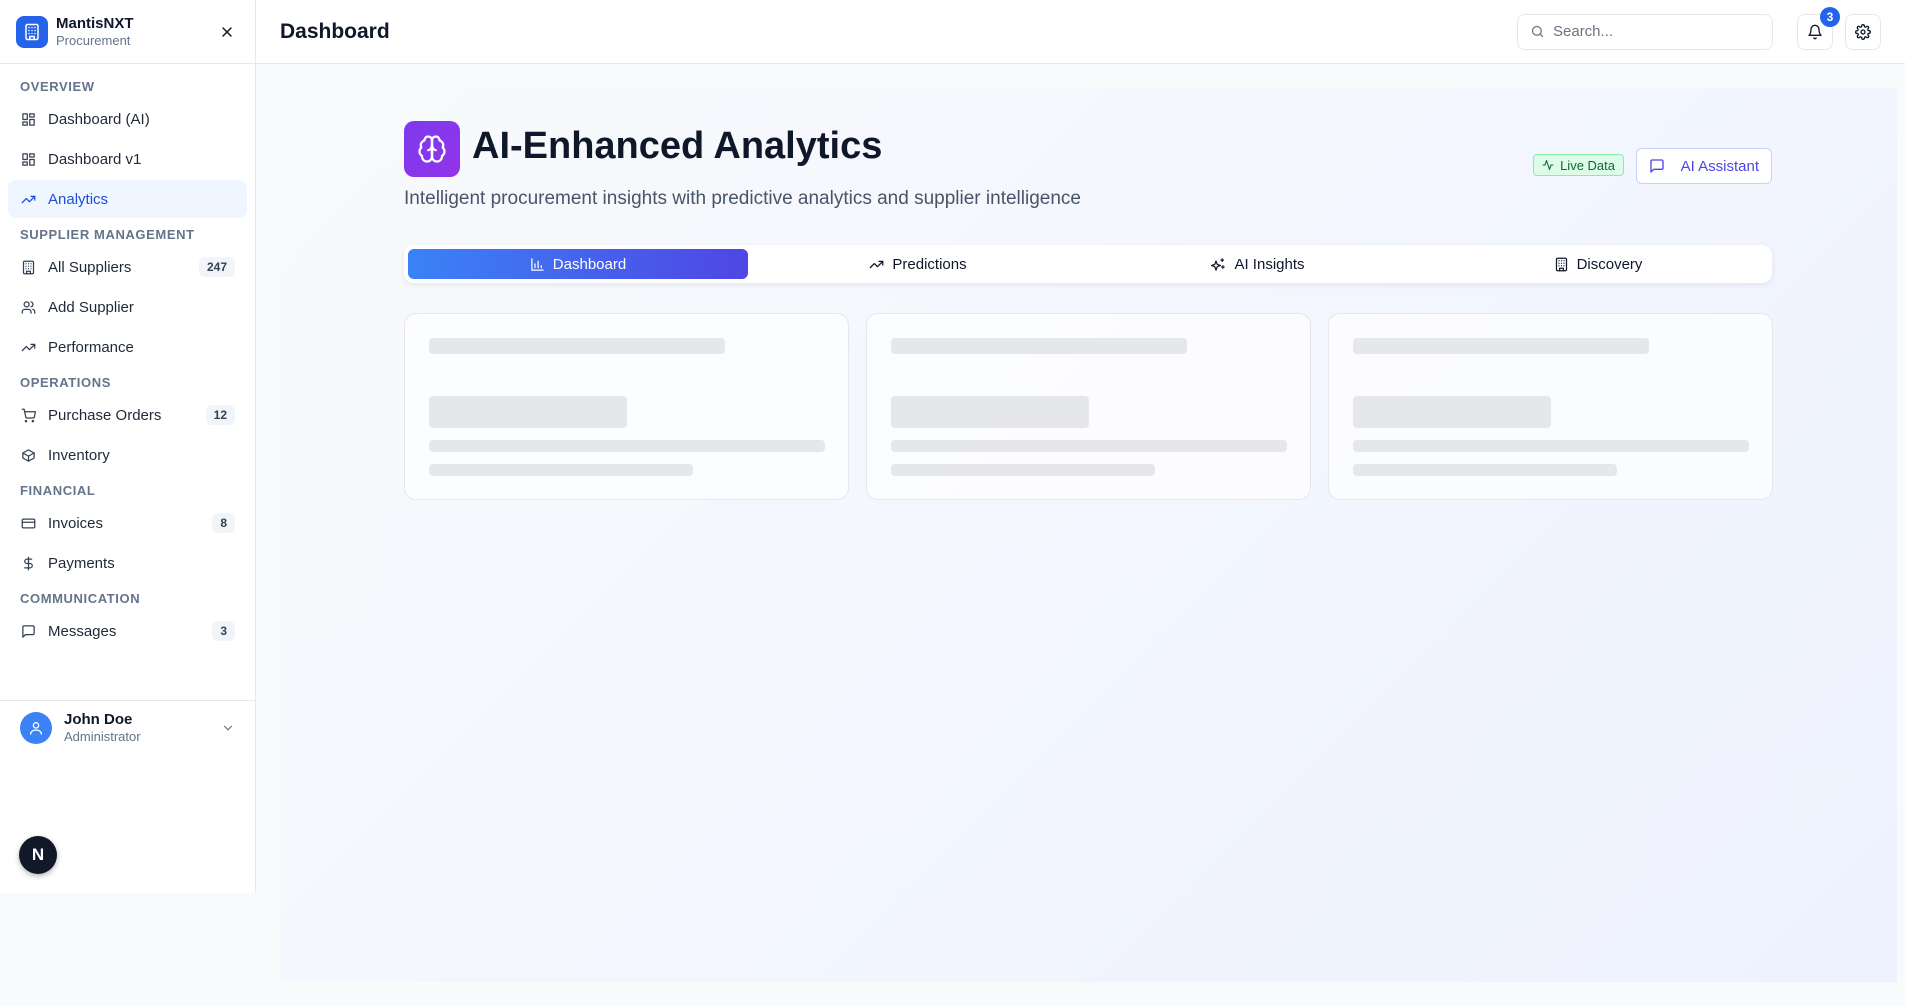  Describe the element at coordinates (127, 455) in the screenshot. I see `sidebar-item-inventory: Inventory` at that location.